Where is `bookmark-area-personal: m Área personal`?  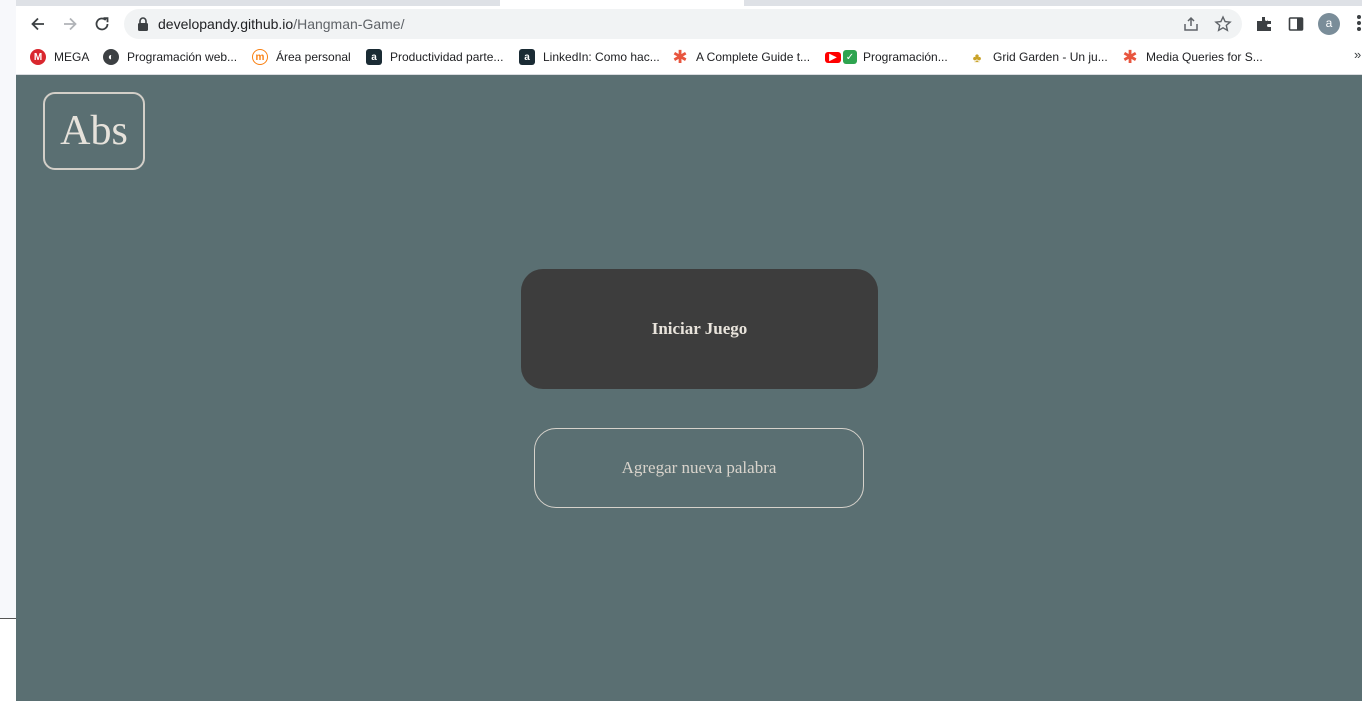 bookmark-area-personal: m Área personal is located at coordinates (301, 57).